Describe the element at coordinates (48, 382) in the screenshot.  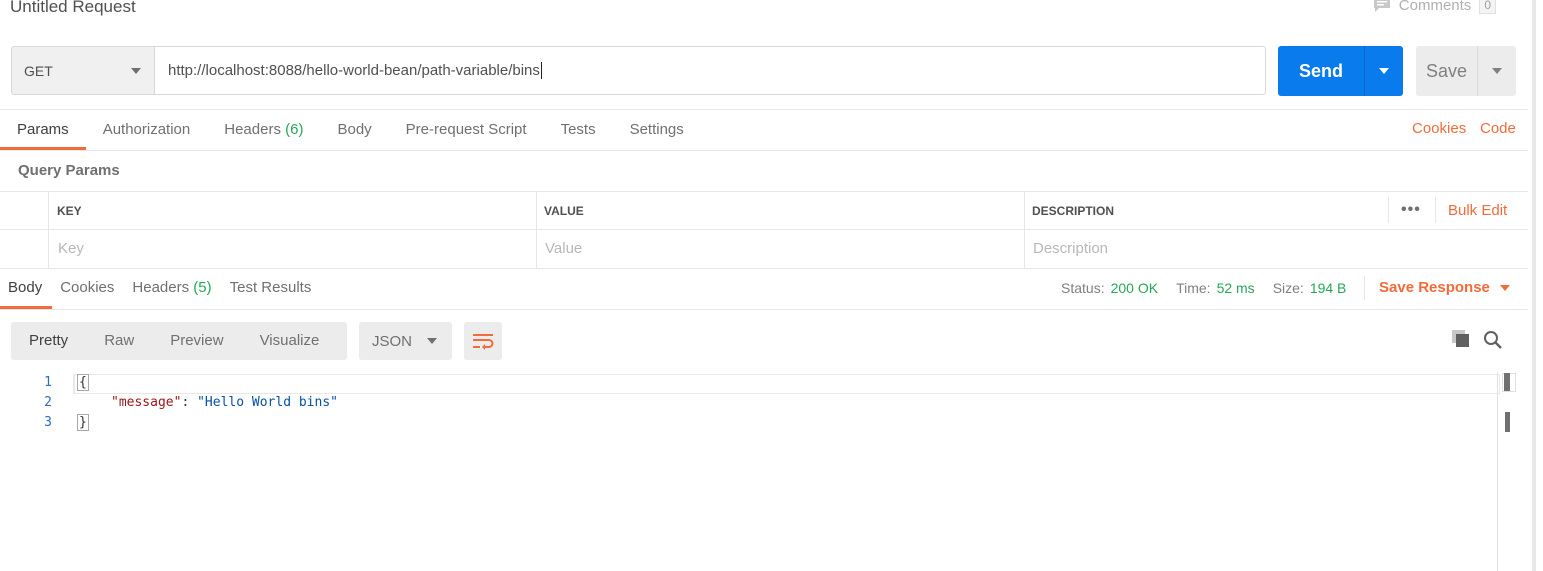
I see `line-number: 1` at that location.